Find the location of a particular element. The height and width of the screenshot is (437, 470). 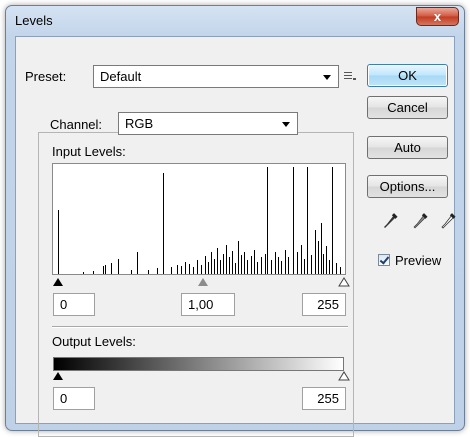

preview-label: Preview is located at coordinates (418, 260).